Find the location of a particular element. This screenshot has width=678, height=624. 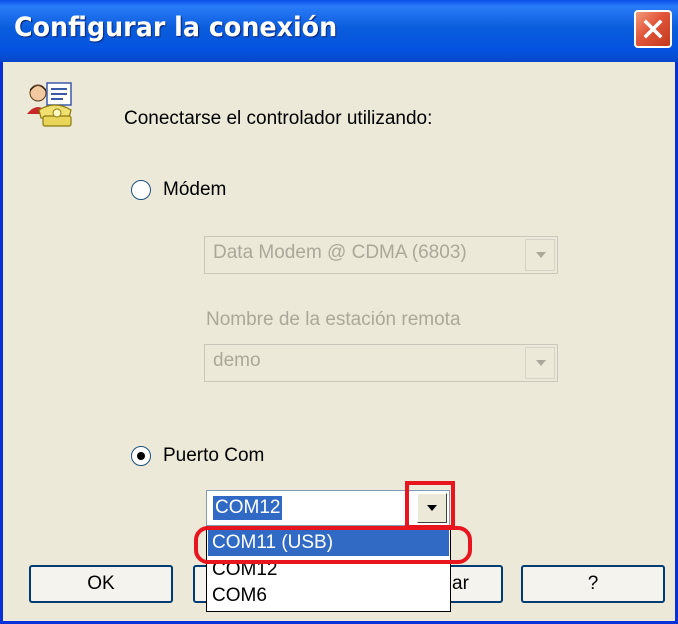

radio-selected-dot is located at coordinates (141, 456).